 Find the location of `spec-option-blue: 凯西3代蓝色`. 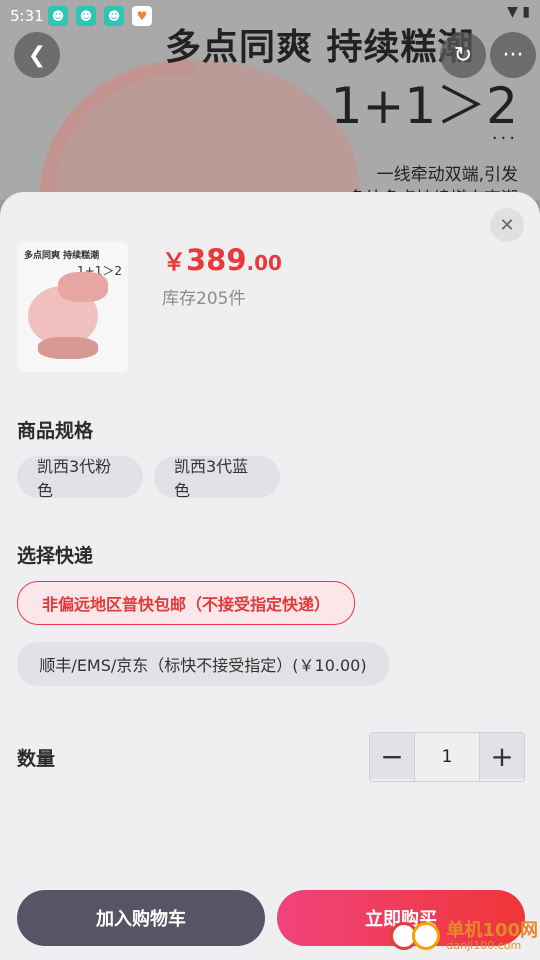

spec-option-blue: 凯西3代蓝色 is located at coordinates (217, 478).